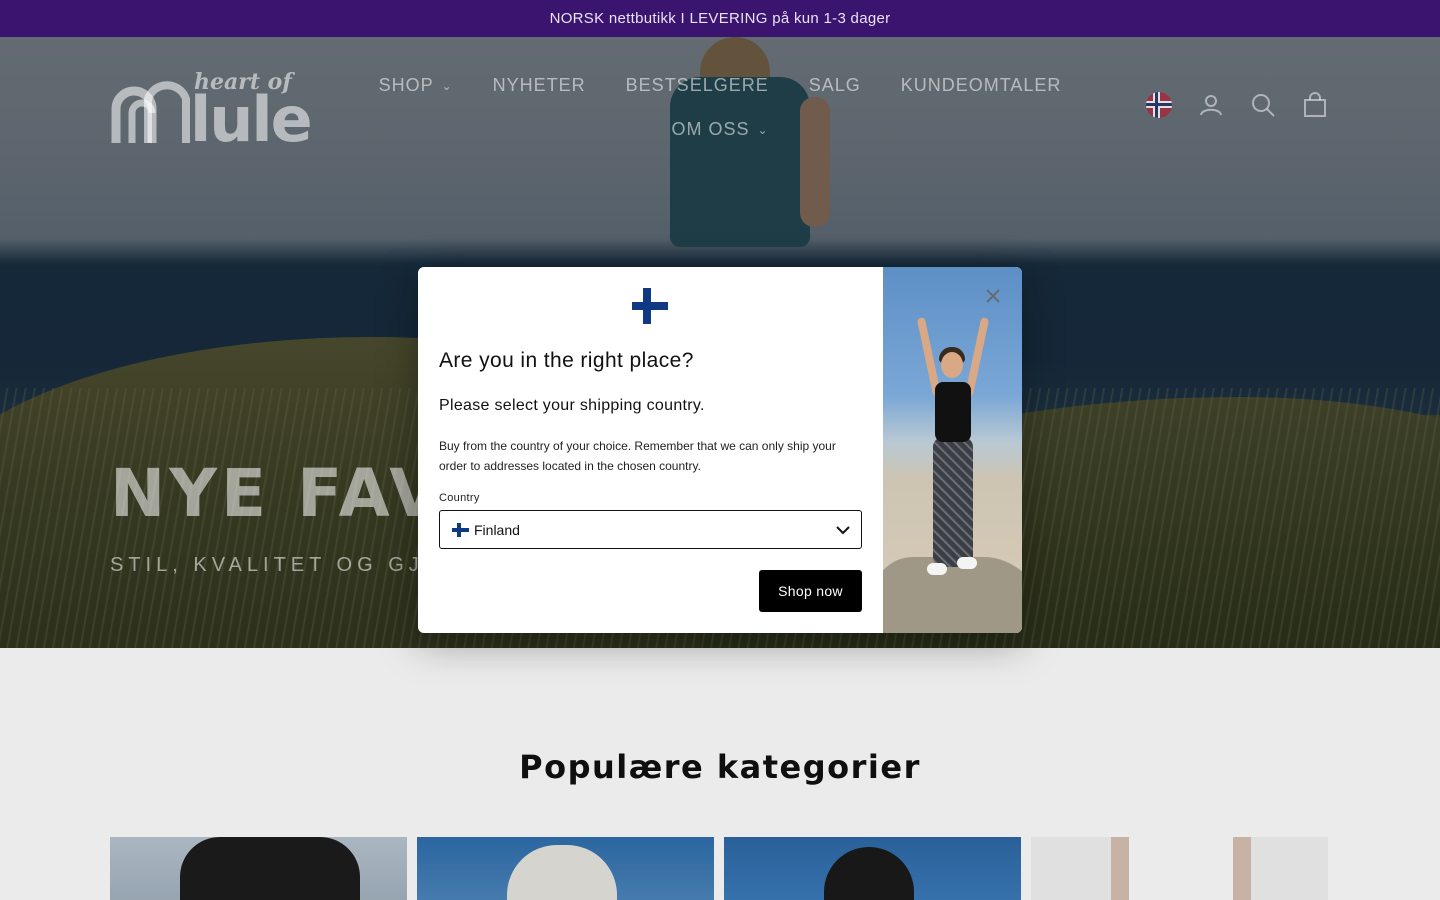 Image resolution: width=1440 pixels, height=900 pixels. What do you see at coordinates (459, 498) in the screenshot?
I see `country-field-label: Country` at bounding box center [459, 498].